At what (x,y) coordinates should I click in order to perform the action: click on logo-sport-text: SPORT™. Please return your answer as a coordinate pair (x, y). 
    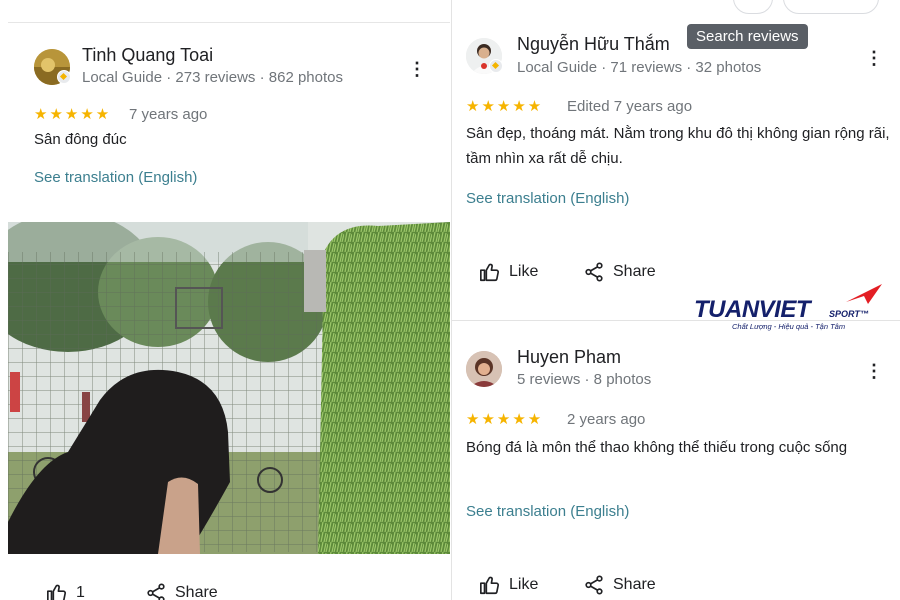
    Looking at the image, I should click on (849, 314).